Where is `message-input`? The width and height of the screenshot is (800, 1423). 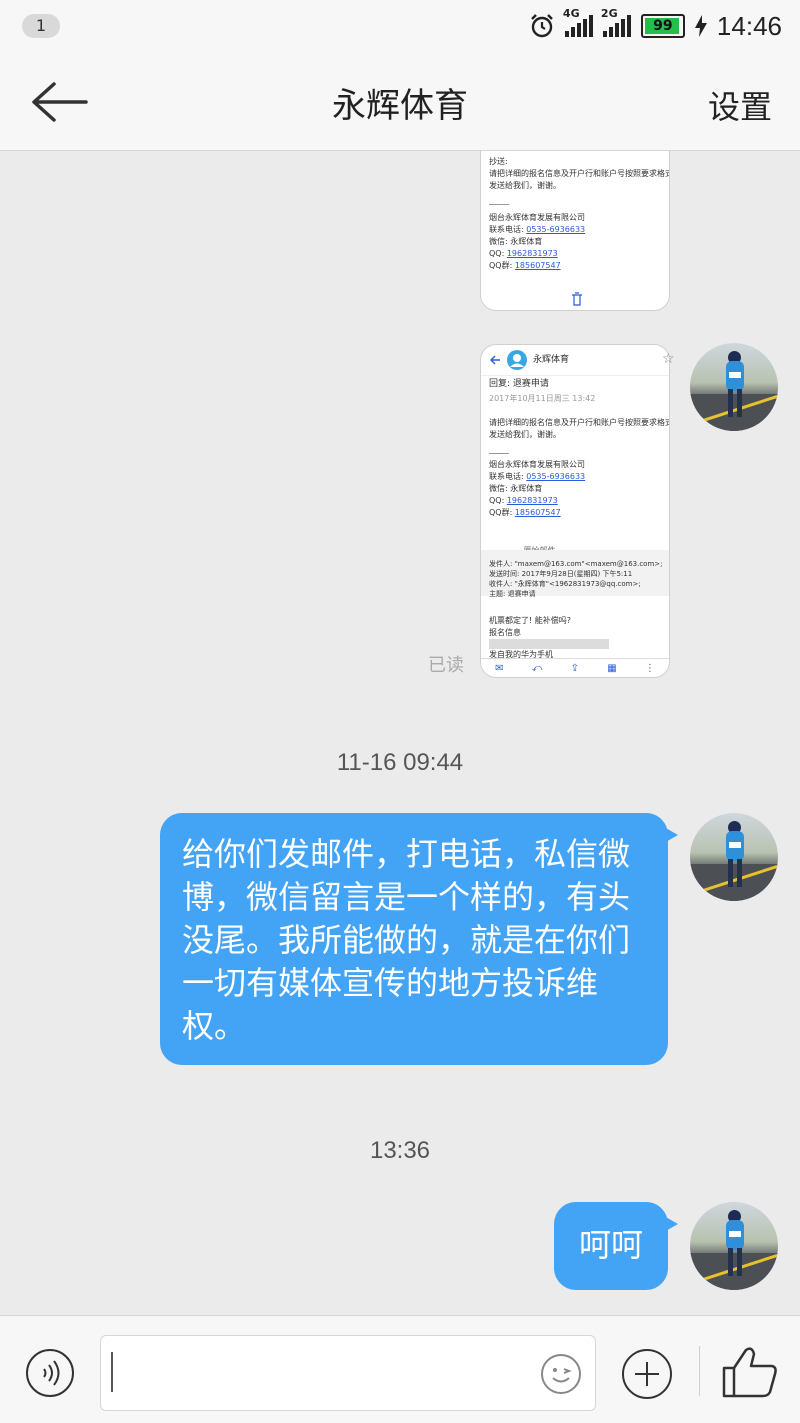
message-input is located at coordinates (348, 1373).